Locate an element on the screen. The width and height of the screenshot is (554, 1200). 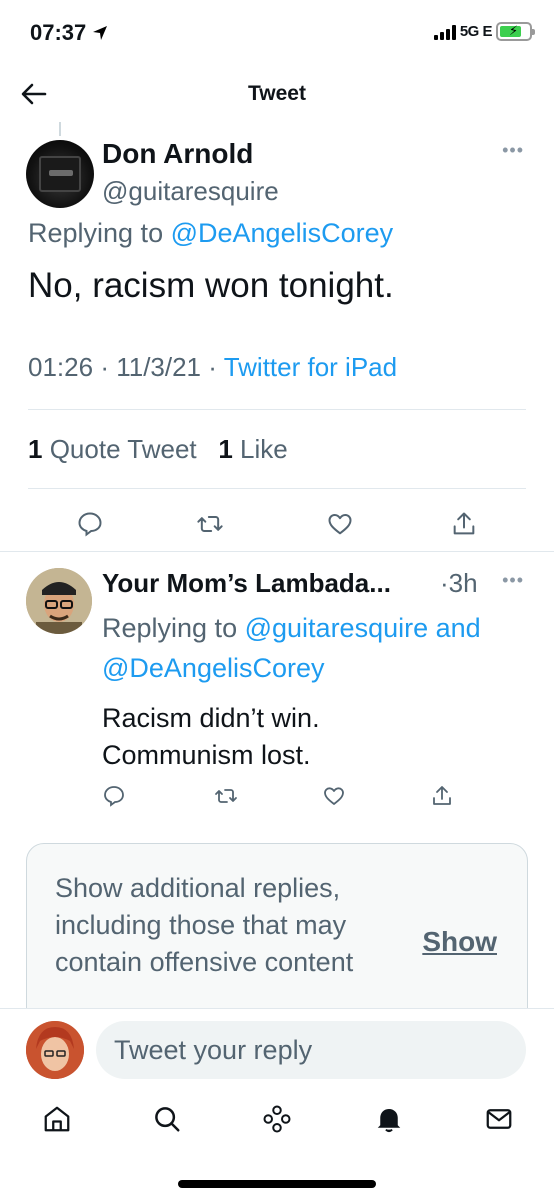
show-replies-button: Show is located at coordinates (459, 942).